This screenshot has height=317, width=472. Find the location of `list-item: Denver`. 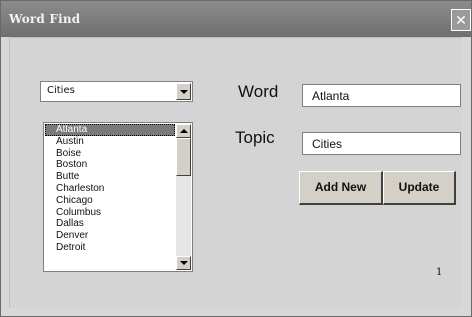

list-item: Denver is located at coordinates (110, 236).